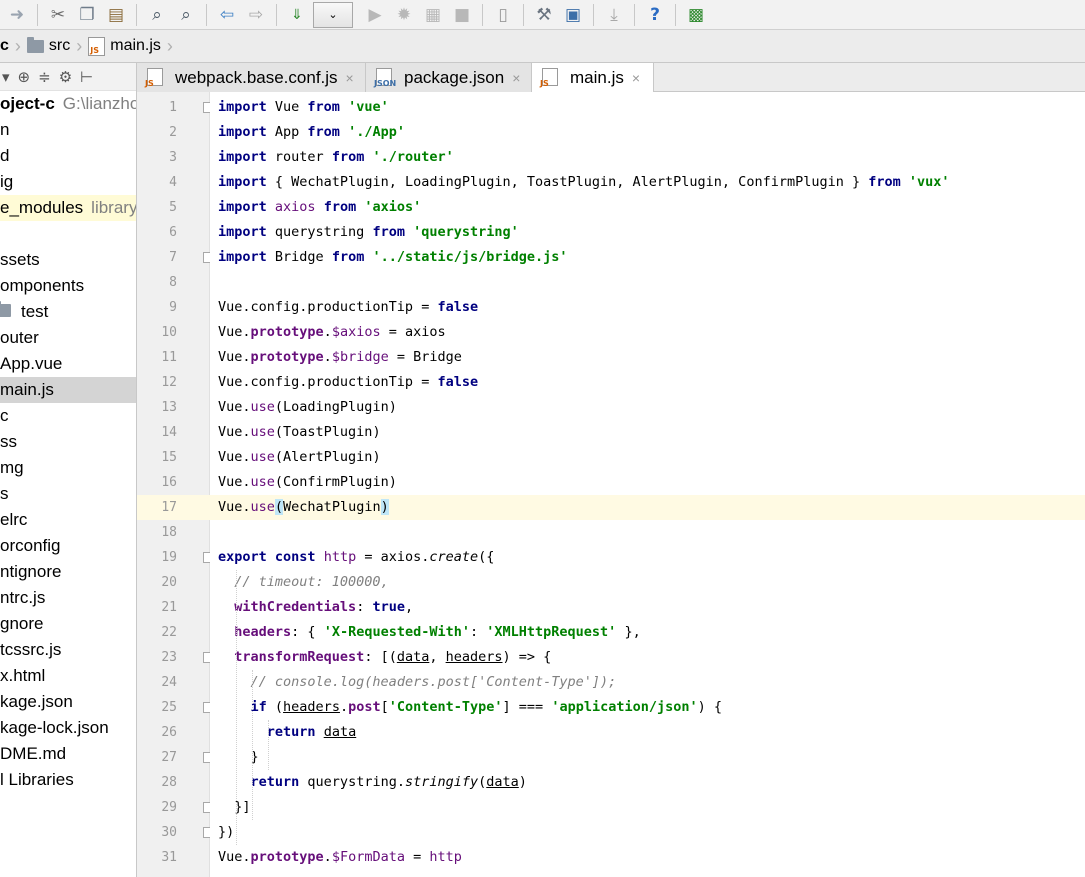 The height and width of the screenshot is (877, 1085). What do you see at coordinates (647, 432) in the screenshot?
I see `code-line: Vue.use(ToastPlugin)` at bounding box center [647, 432].